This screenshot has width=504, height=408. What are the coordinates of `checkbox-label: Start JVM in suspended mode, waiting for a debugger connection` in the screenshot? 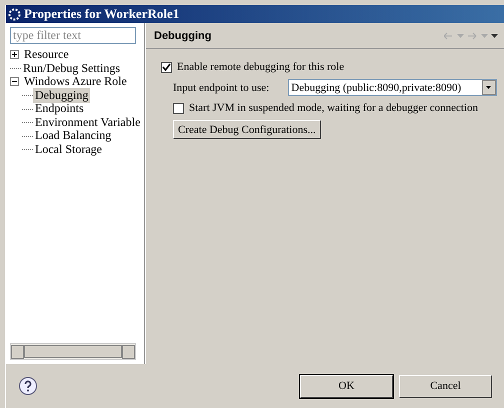 It's located at (333, 108).